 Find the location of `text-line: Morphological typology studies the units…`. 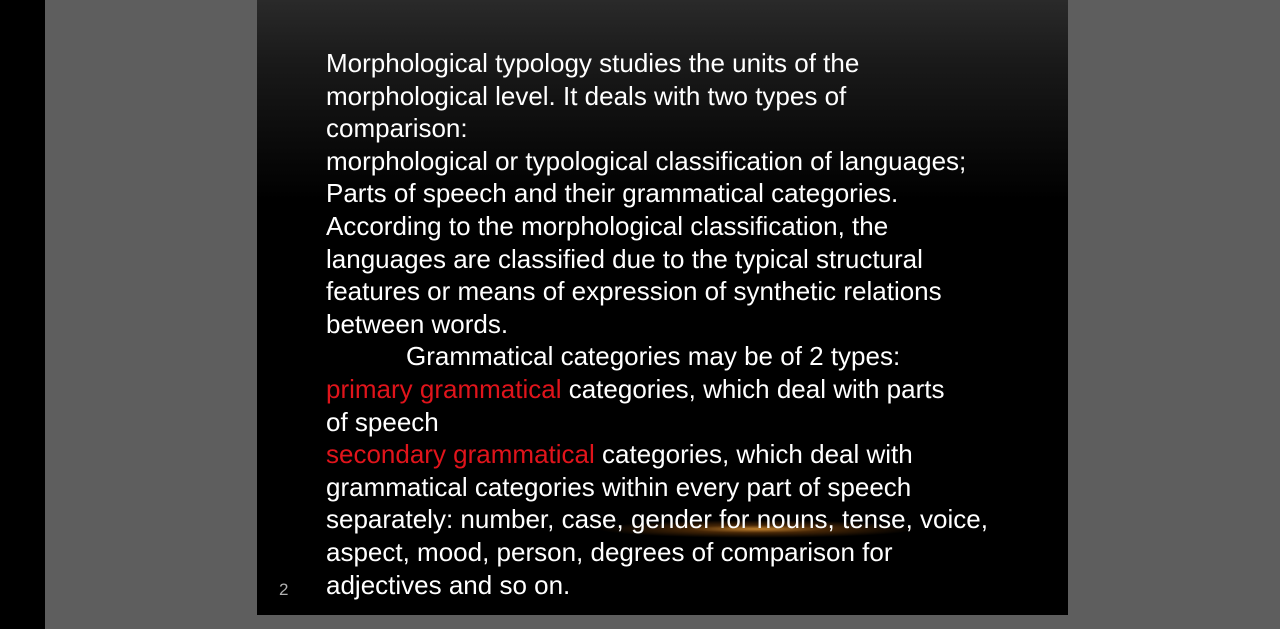

text-line: Morphological typology studies the units… is located at coordinates (593, 63).